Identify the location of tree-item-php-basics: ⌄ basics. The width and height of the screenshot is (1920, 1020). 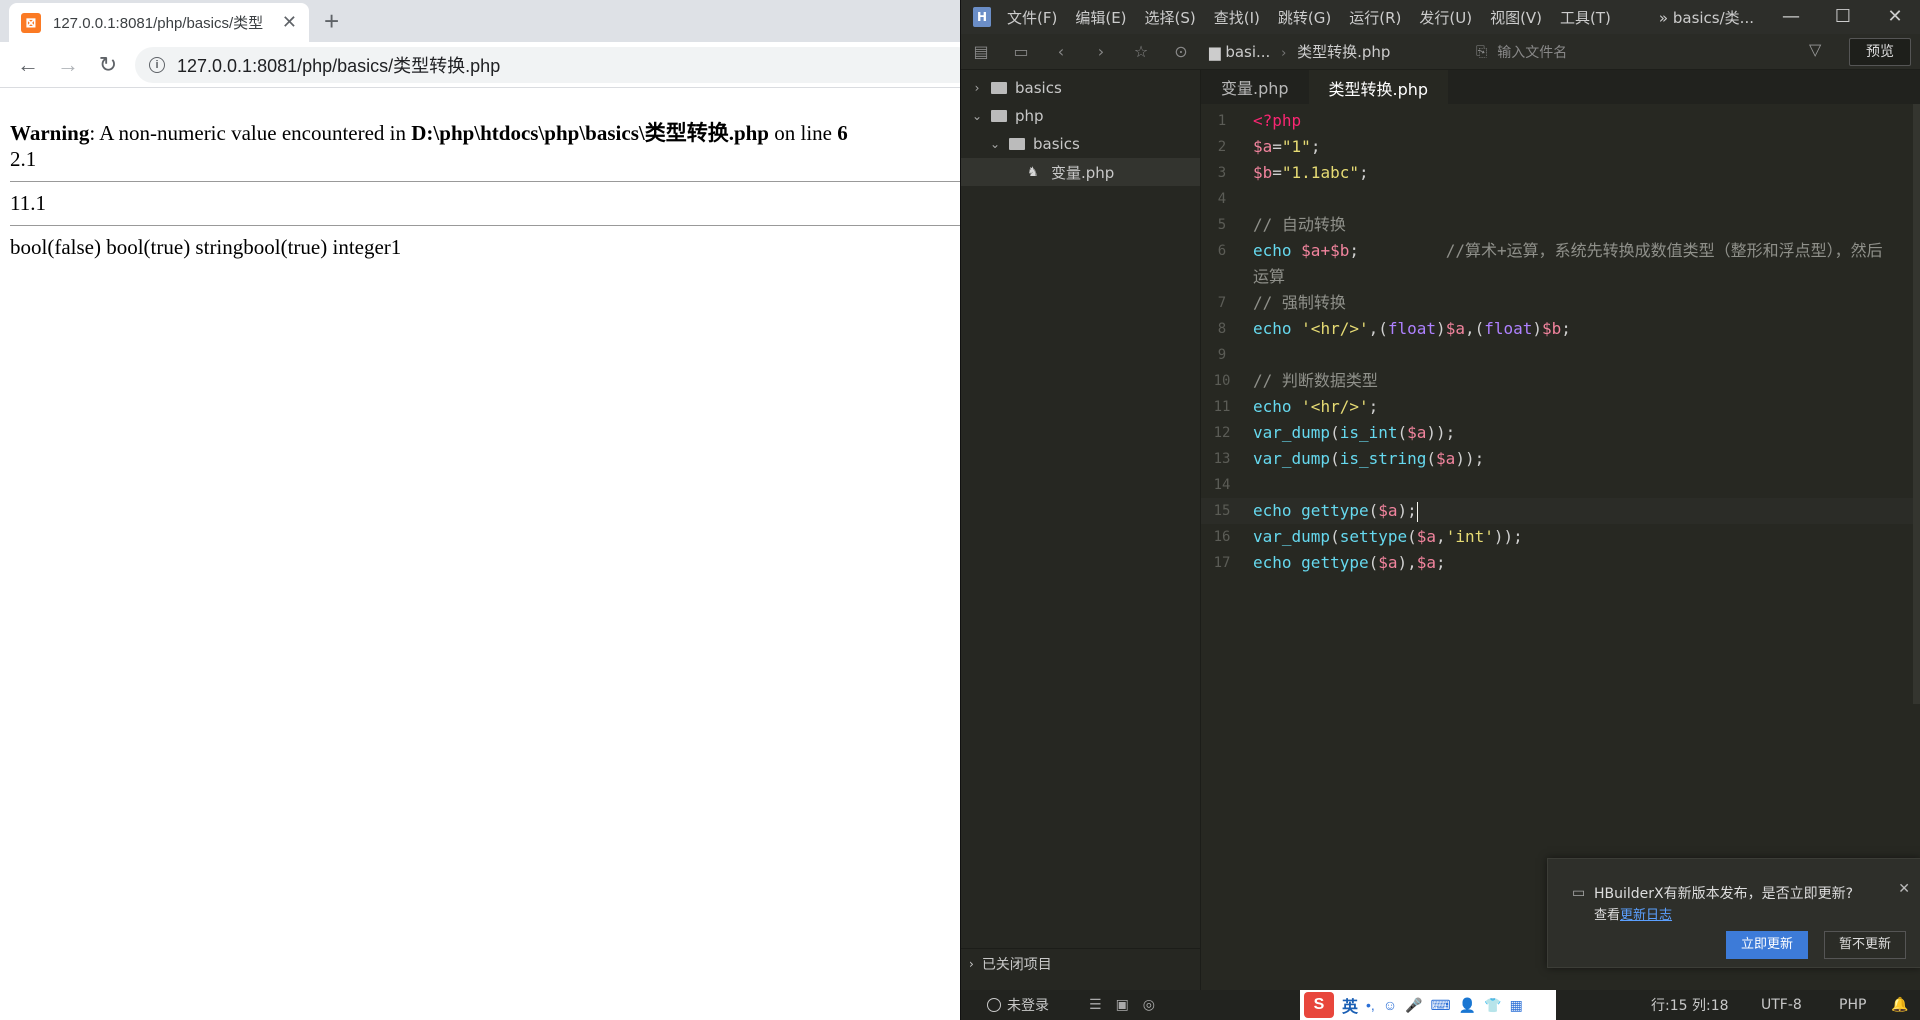
(1080, 144).